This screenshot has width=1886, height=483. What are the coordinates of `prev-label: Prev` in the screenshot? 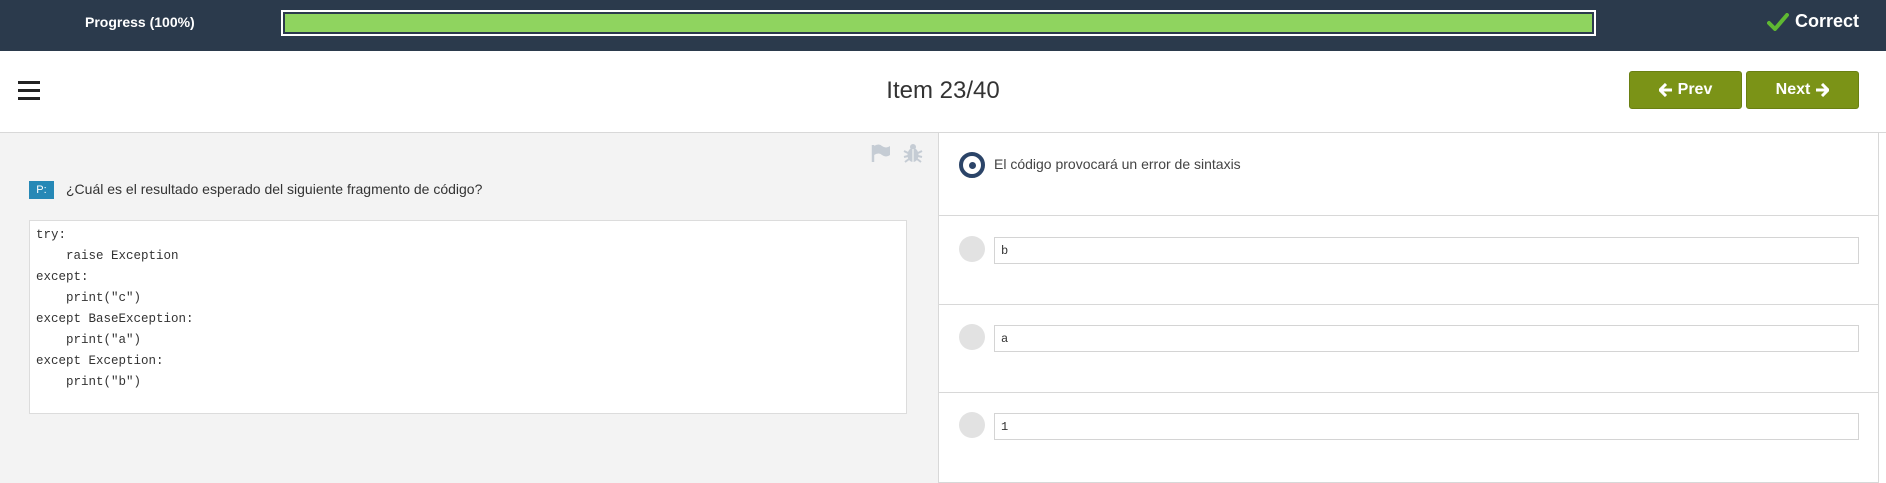 It's located at (1695, 89).